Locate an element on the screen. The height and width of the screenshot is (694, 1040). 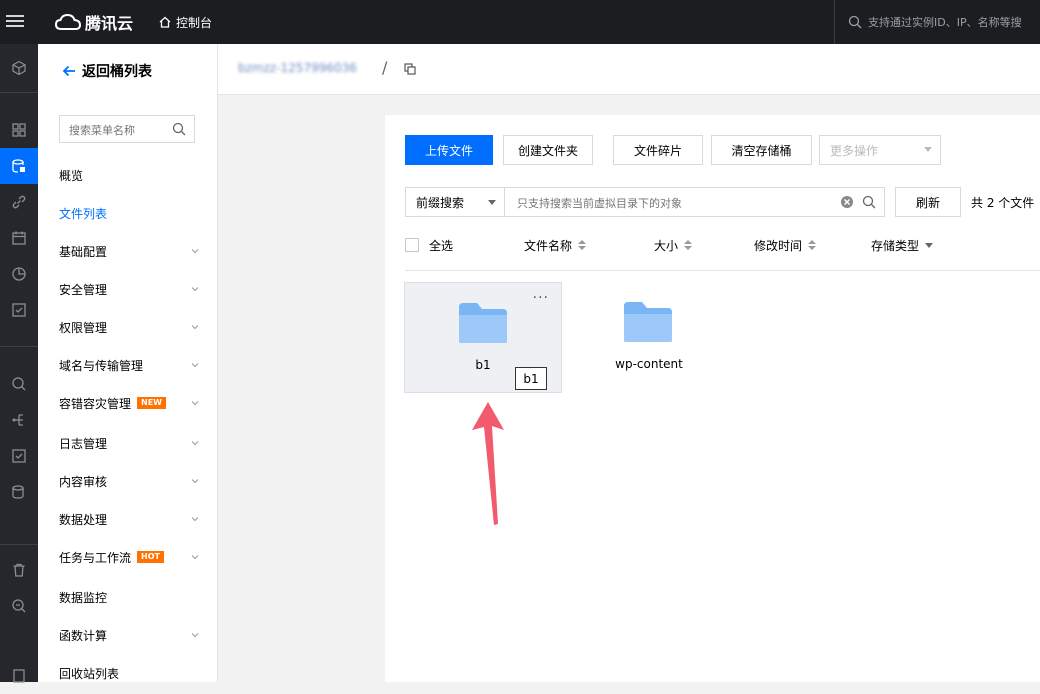
column-file-name: 文件名称 is located at coordinates (555, 245).